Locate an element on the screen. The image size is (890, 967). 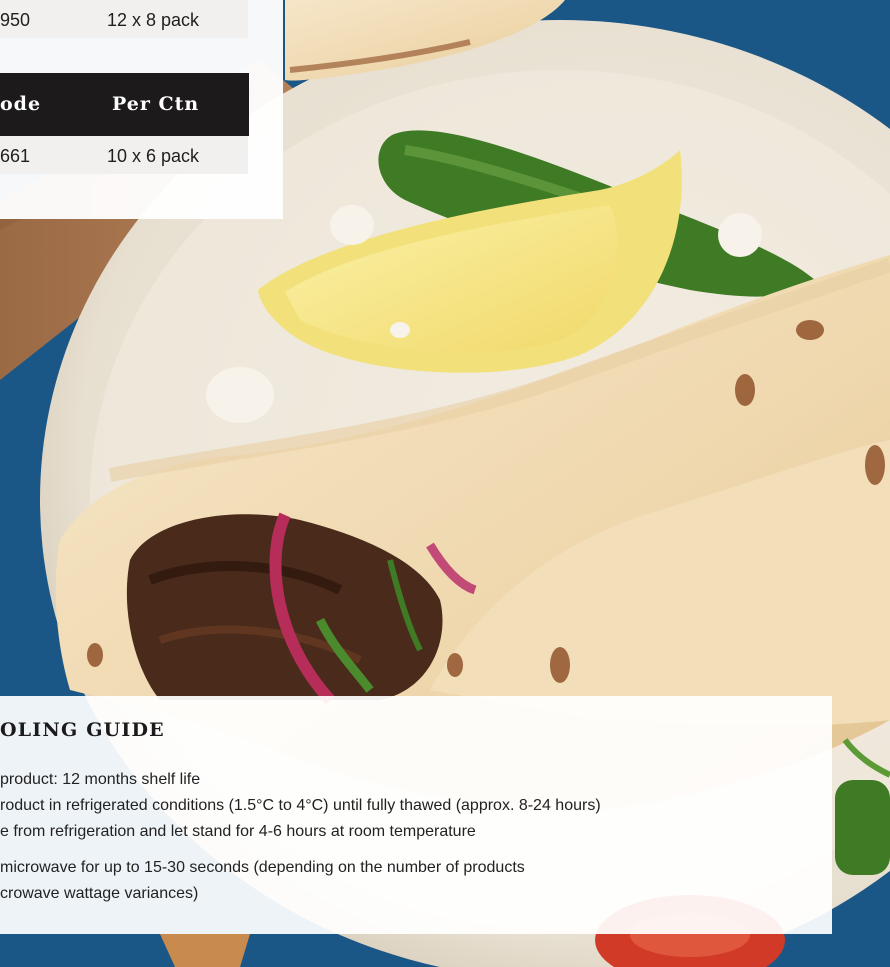
product-code: 661 is located at coordinates (15, 156).